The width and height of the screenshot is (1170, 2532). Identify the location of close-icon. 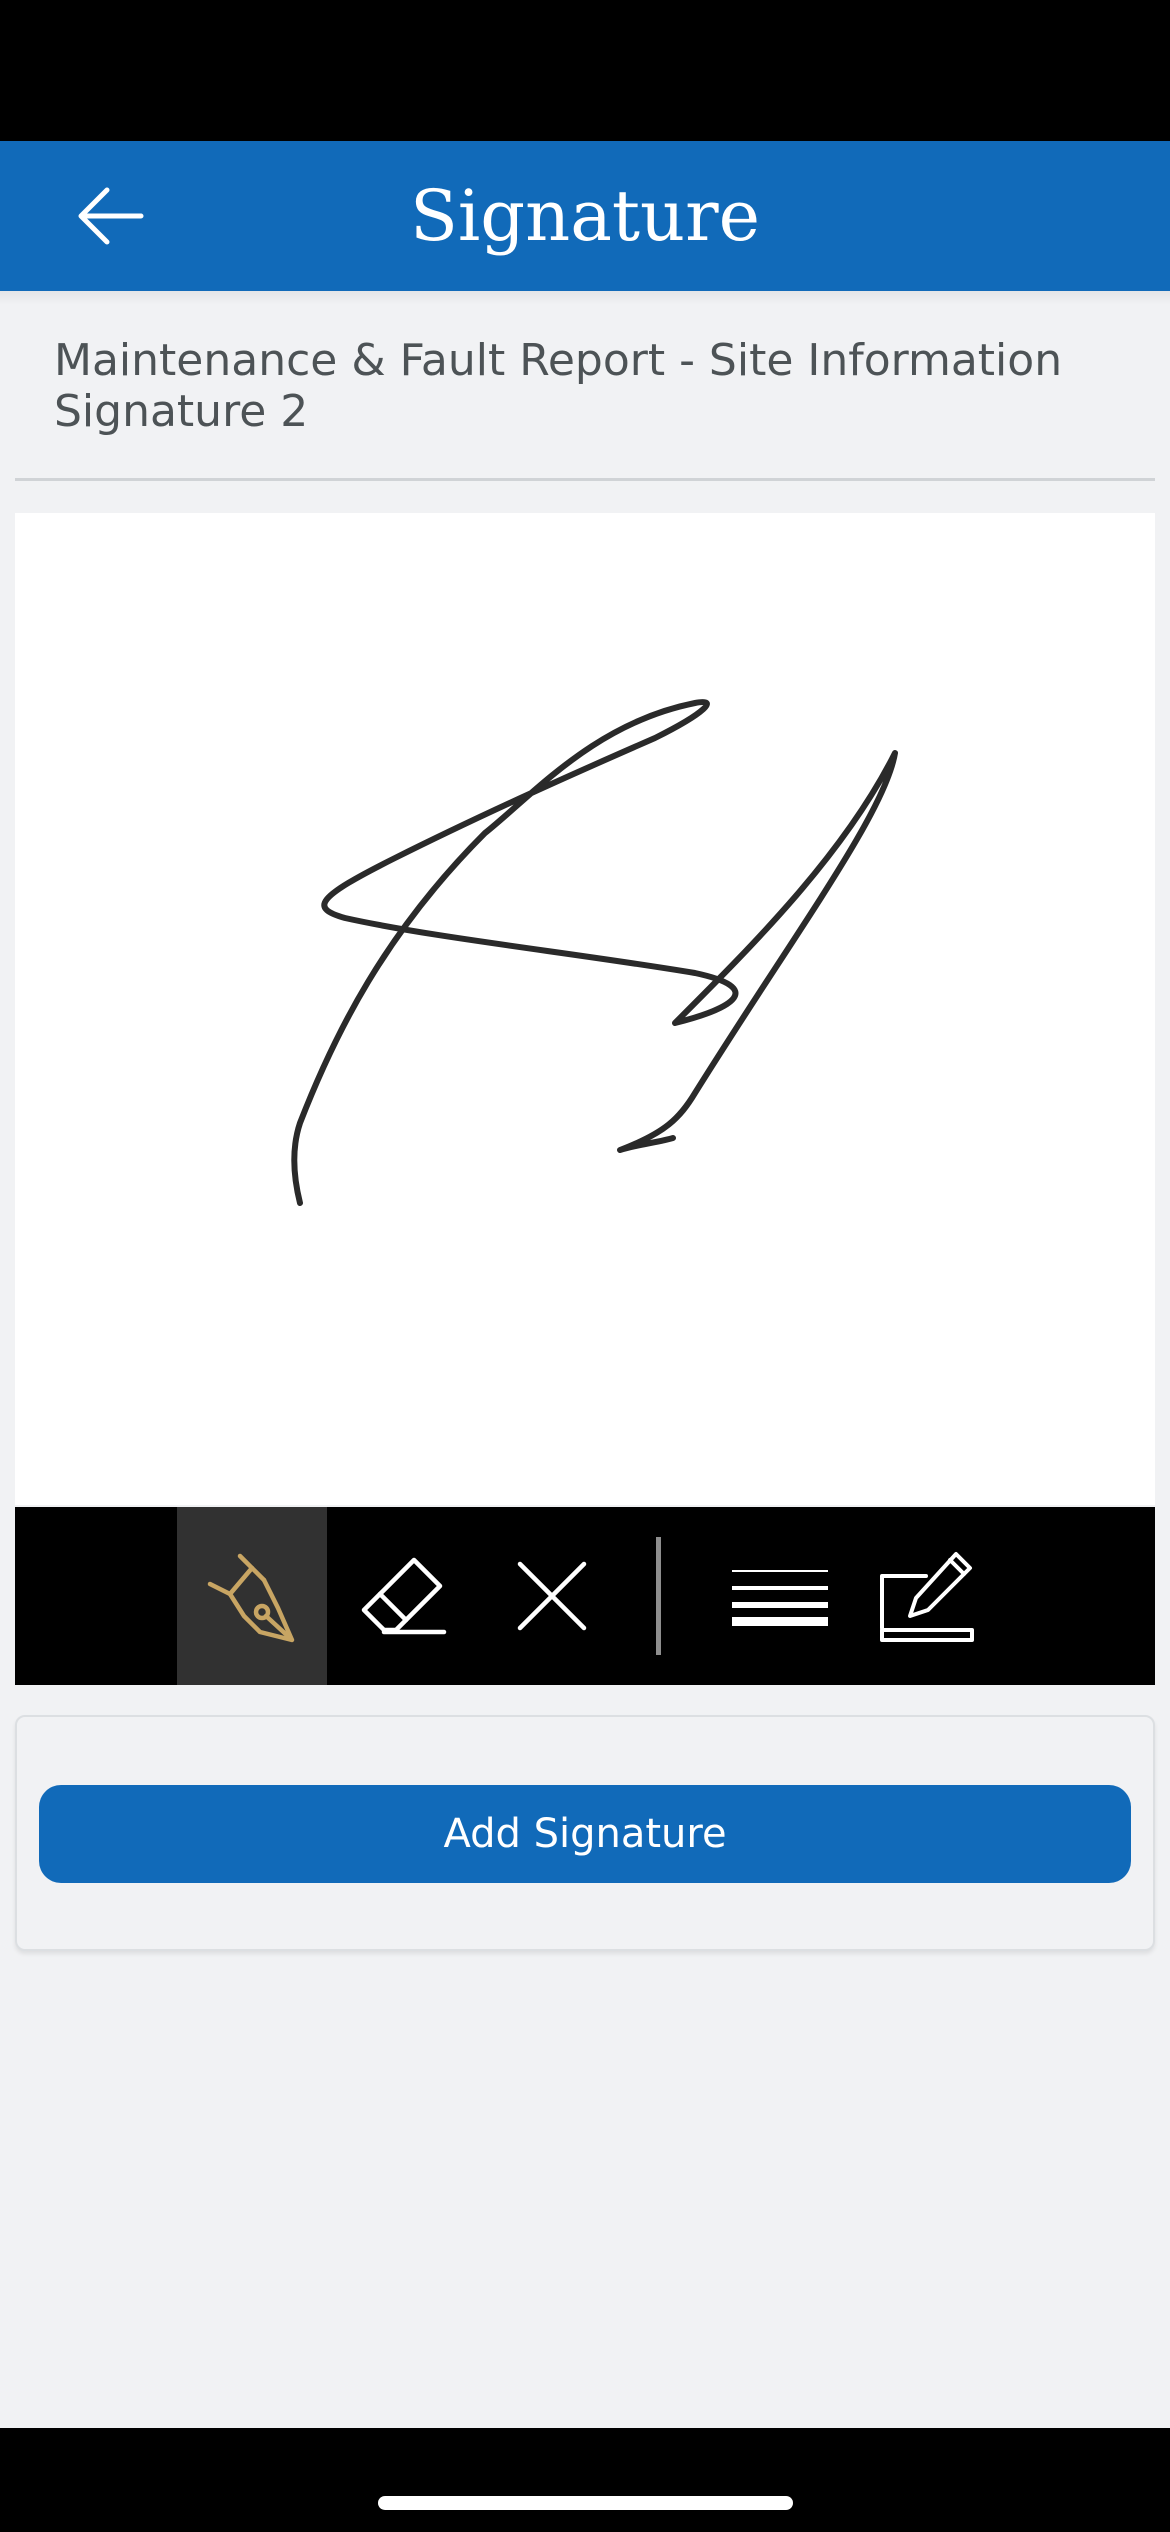
(552, 1596).